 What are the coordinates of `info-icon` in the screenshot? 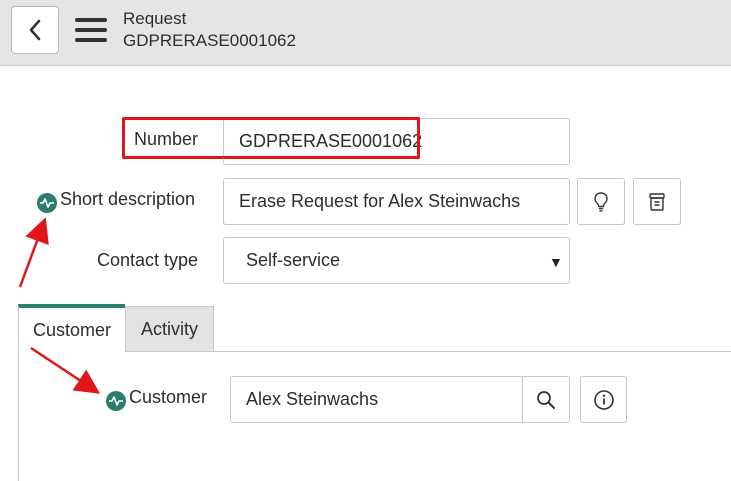 It's located at (603, 399).